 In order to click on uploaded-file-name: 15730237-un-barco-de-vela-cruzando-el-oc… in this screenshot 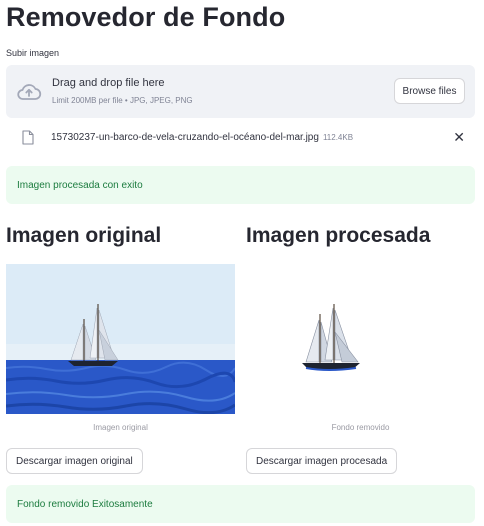, I will do `click(202, 137)`.